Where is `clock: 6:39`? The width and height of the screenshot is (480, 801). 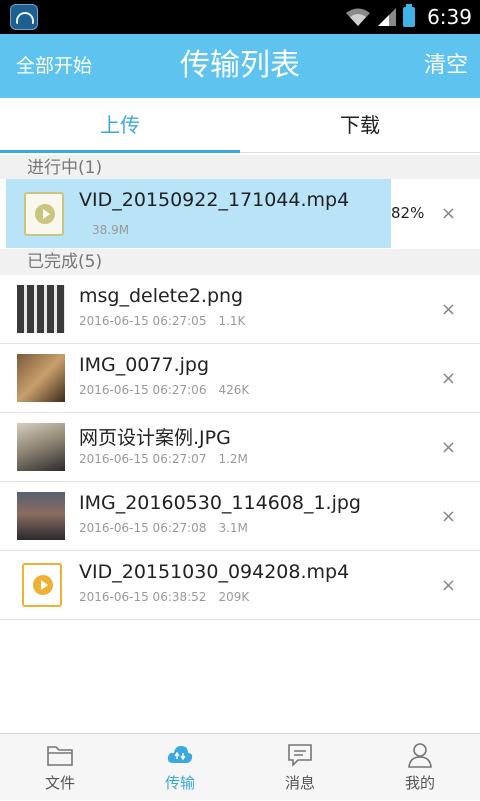
clock: 6:39 is located at coordinates (449, 17).